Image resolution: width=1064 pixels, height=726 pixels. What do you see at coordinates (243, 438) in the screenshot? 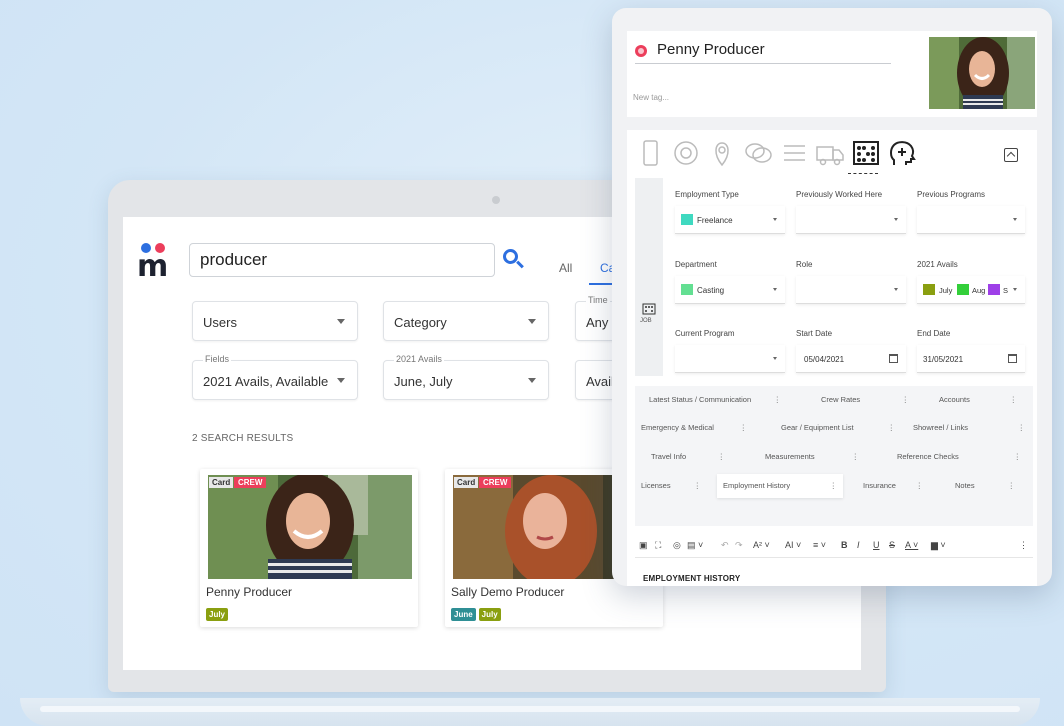
I see `results-count: 2 SEARCH RESULTS` at bounding box center [243, 438].